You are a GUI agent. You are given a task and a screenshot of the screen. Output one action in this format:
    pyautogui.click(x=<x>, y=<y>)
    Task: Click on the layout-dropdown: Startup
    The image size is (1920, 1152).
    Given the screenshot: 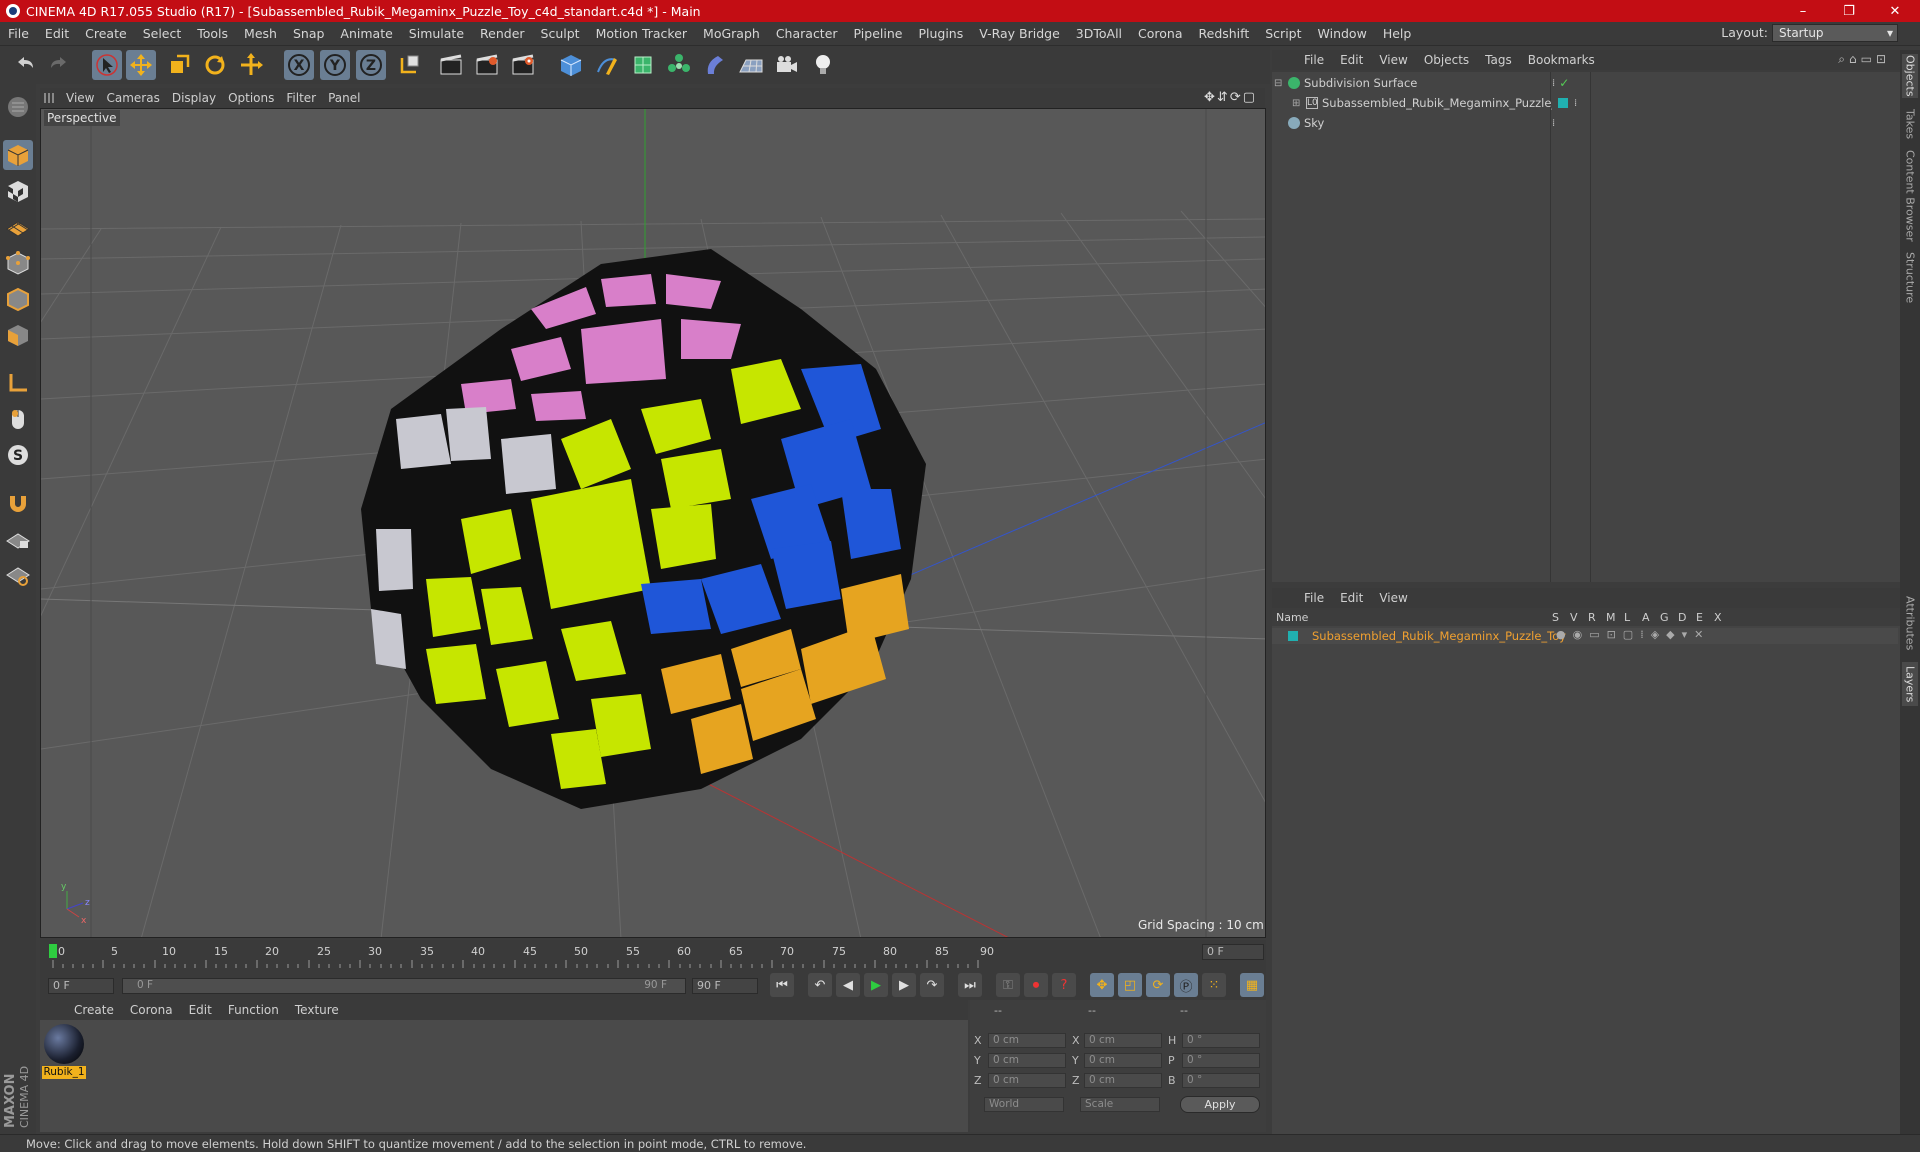 What is the action you would take?
    pyautogui.click(x=1835, y=33)
    